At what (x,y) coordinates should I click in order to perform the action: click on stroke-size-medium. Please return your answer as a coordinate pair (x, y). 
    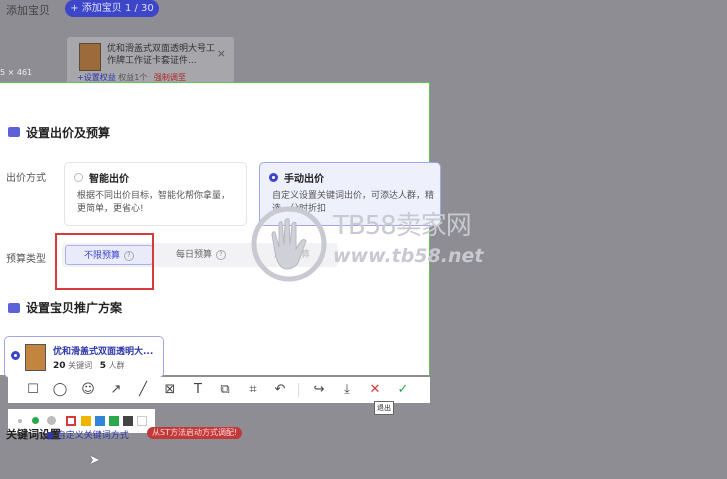
    Looking at the image, I should click on (35, 420).